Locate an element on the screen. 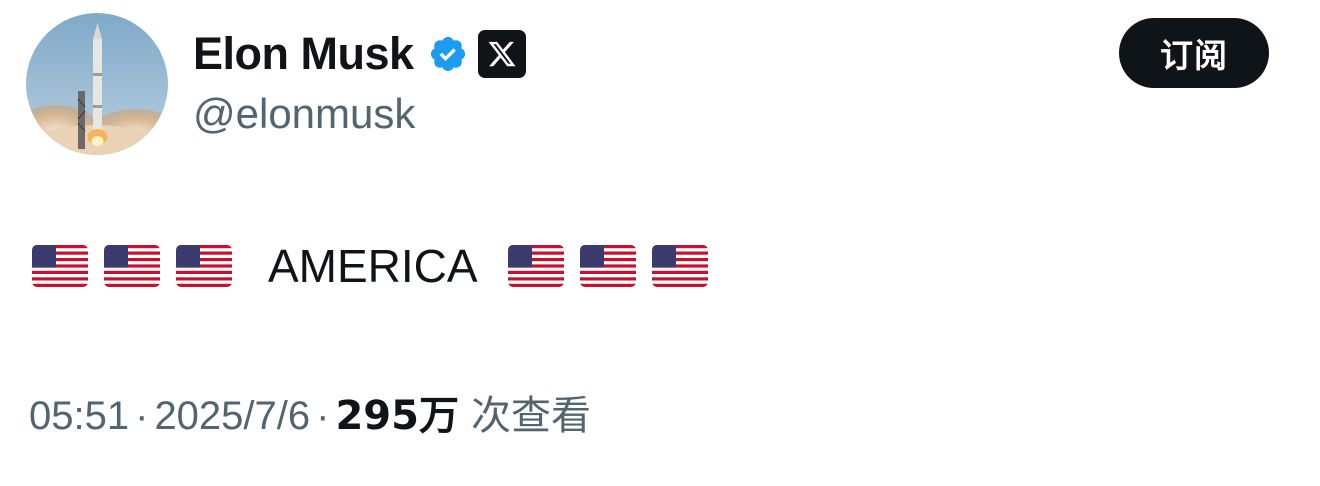 The image size is (1320, 486). x-logo-icon is located at coordinates (501, 54).